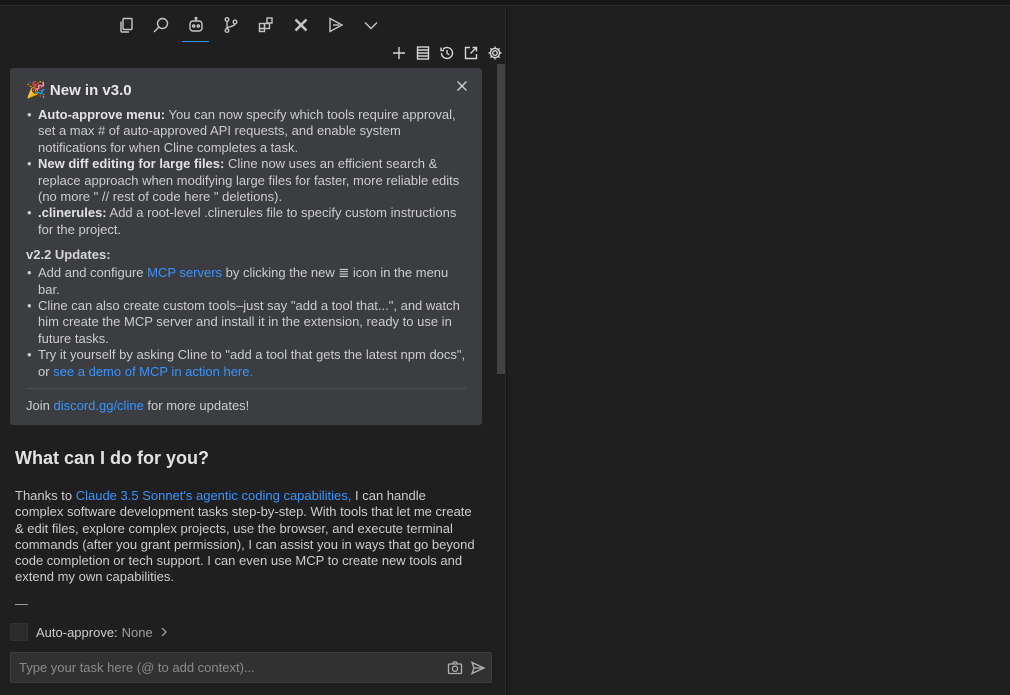  Describe the element at coordinates (125, 25) in the screenshot. I see `explorer-icon` at that location.